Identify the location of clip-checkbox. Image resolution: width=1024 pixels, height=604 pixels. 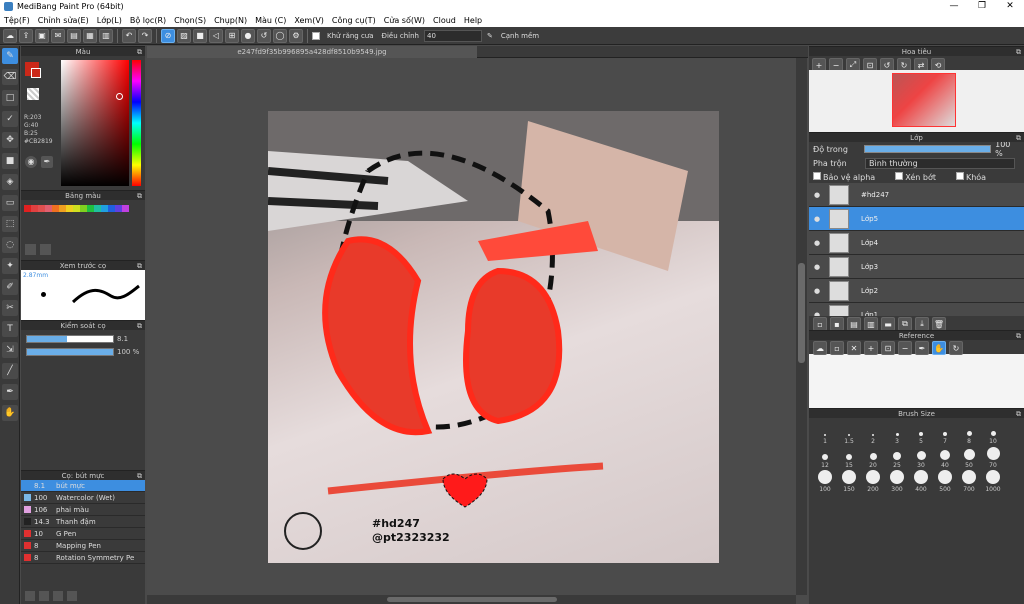
(899, 175).